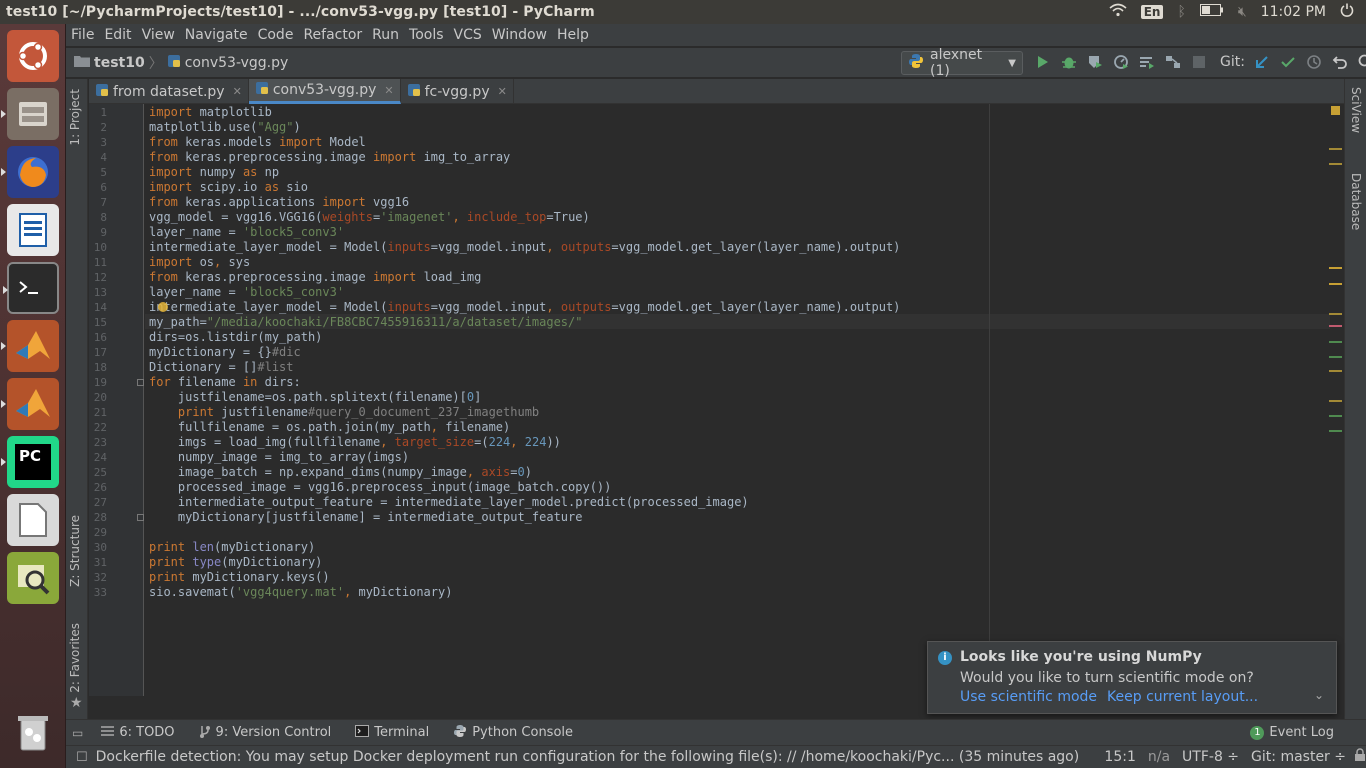 The height and width of the screenshot is (768, 1366). I want to click on code-line: myDictionary = {}#dic, so click(225, 352).